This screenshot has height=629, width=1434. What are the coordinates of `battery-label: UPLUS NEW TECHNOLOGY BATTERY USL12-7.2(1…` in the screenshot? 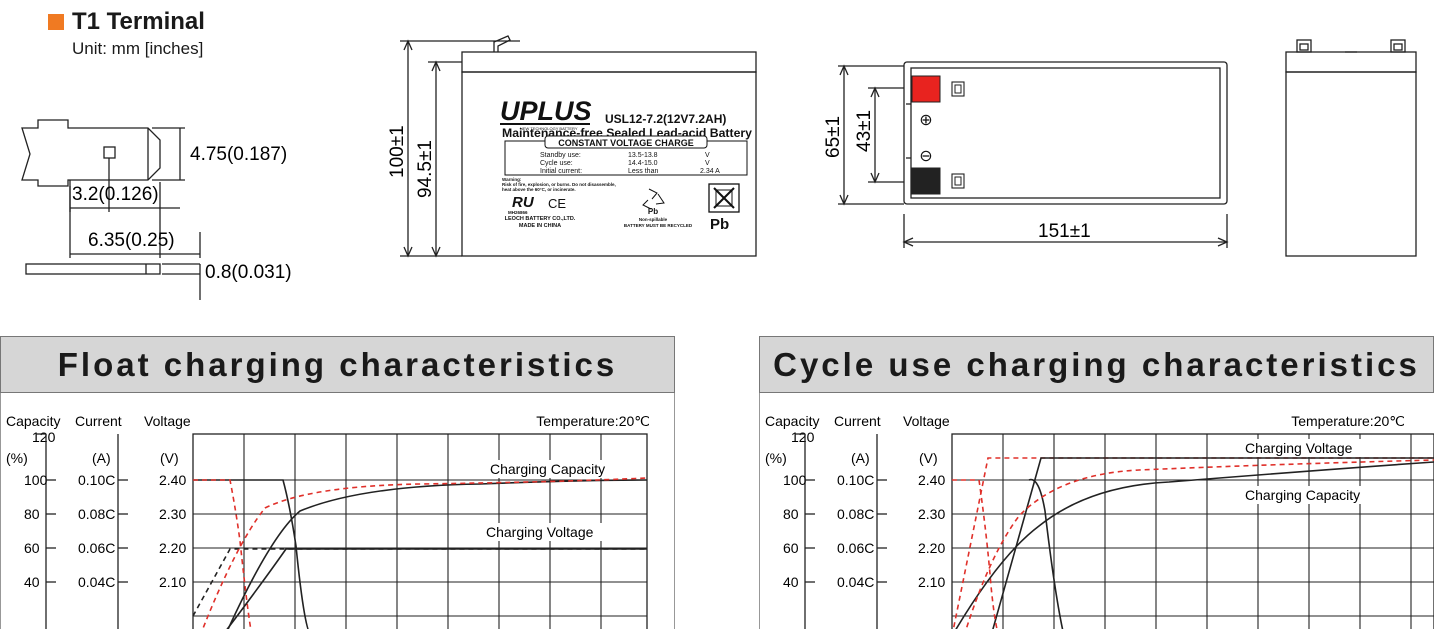 It's located at (626, 164).